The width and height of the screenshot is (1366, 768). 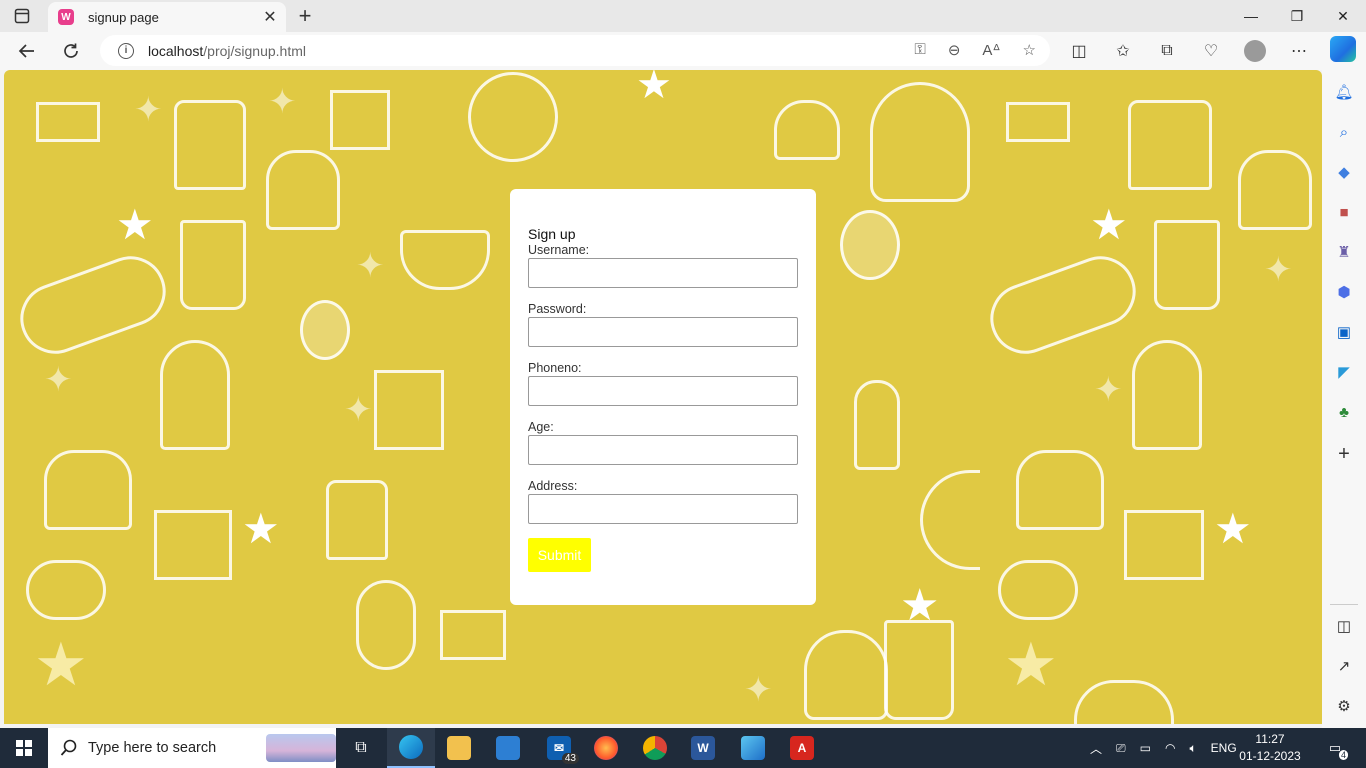 What do you see at coordinates (1270, 748) in the screenshot?
I see `taskbar-clock: 11:27 01-12-2023` at bounding box center [1270, 748].